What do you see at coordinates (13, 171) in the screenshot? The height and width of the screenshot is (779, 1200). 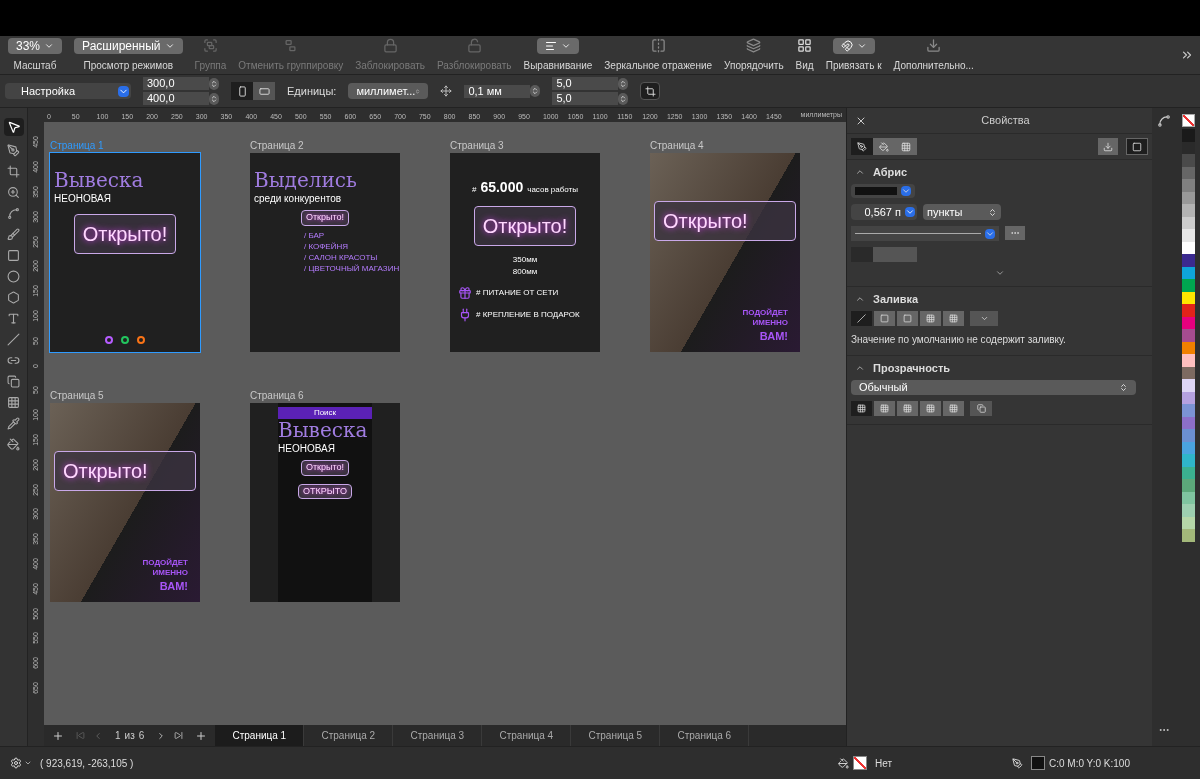 I see `crop-icon` at bounding box center [13, 171].